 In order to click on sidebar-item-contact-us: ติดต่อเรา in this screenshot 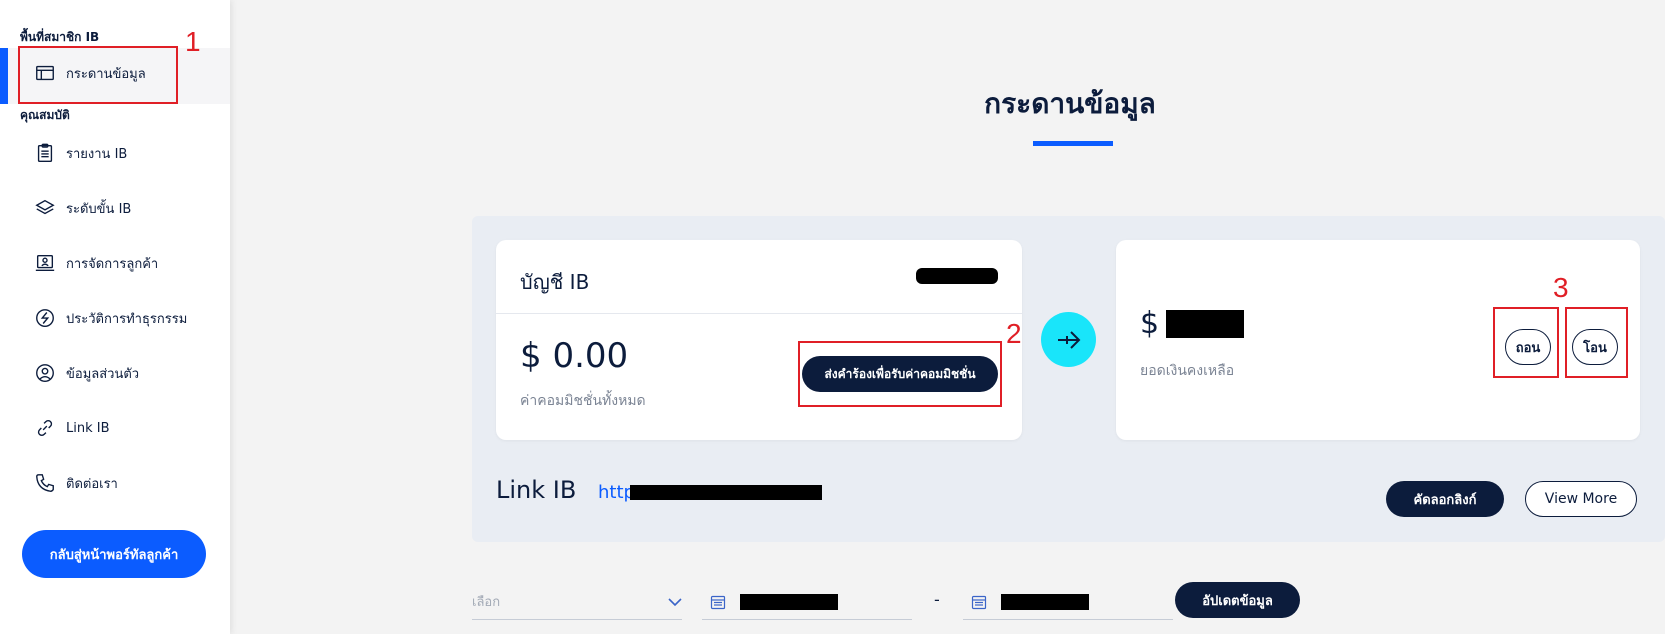, I will do `click(76, 483)`.